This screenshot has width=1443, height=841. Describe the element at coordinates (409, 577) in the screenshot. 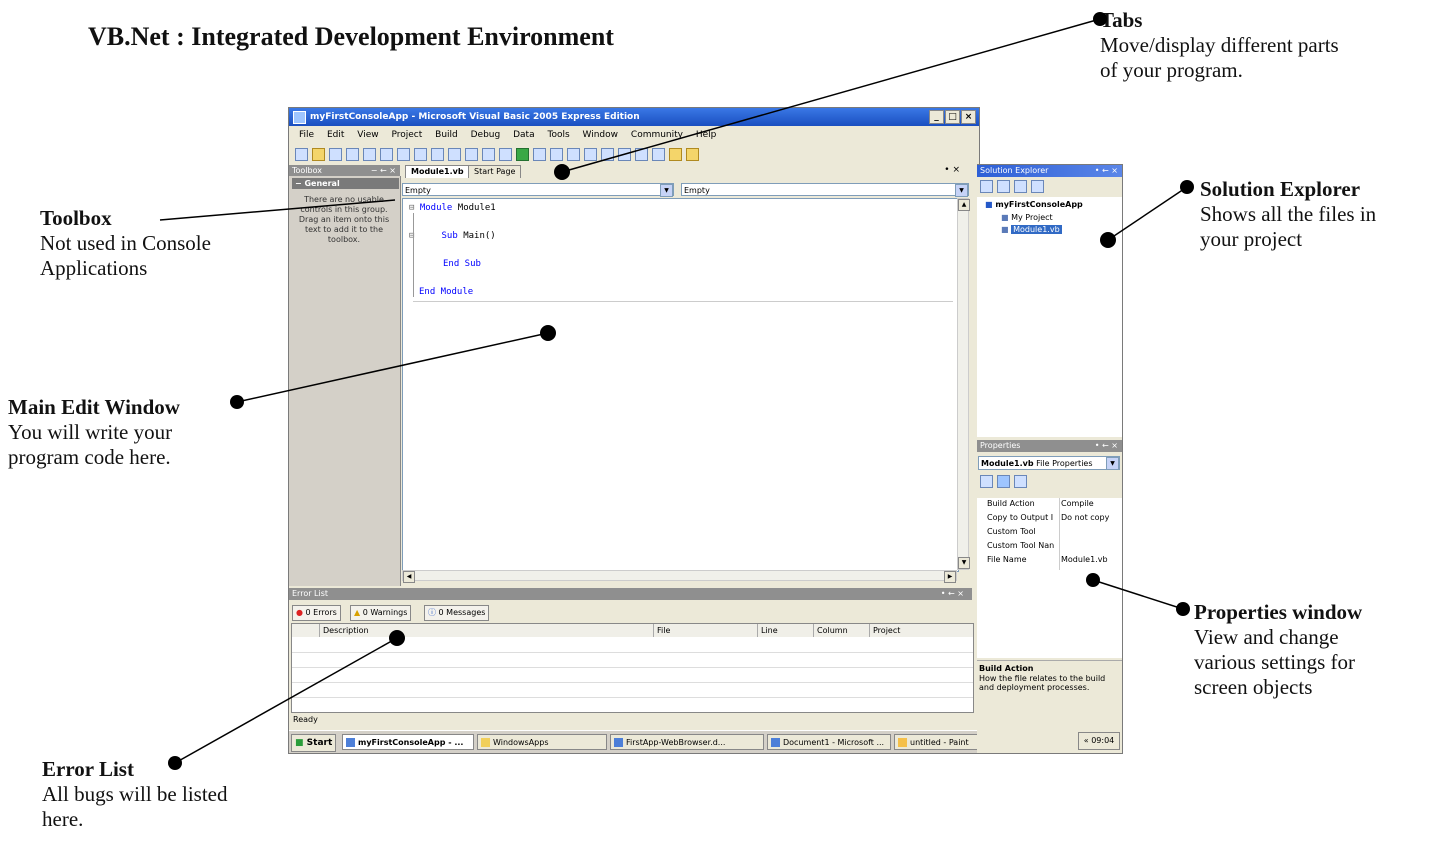

I see `scroll-left-icon: ◀` at that location.